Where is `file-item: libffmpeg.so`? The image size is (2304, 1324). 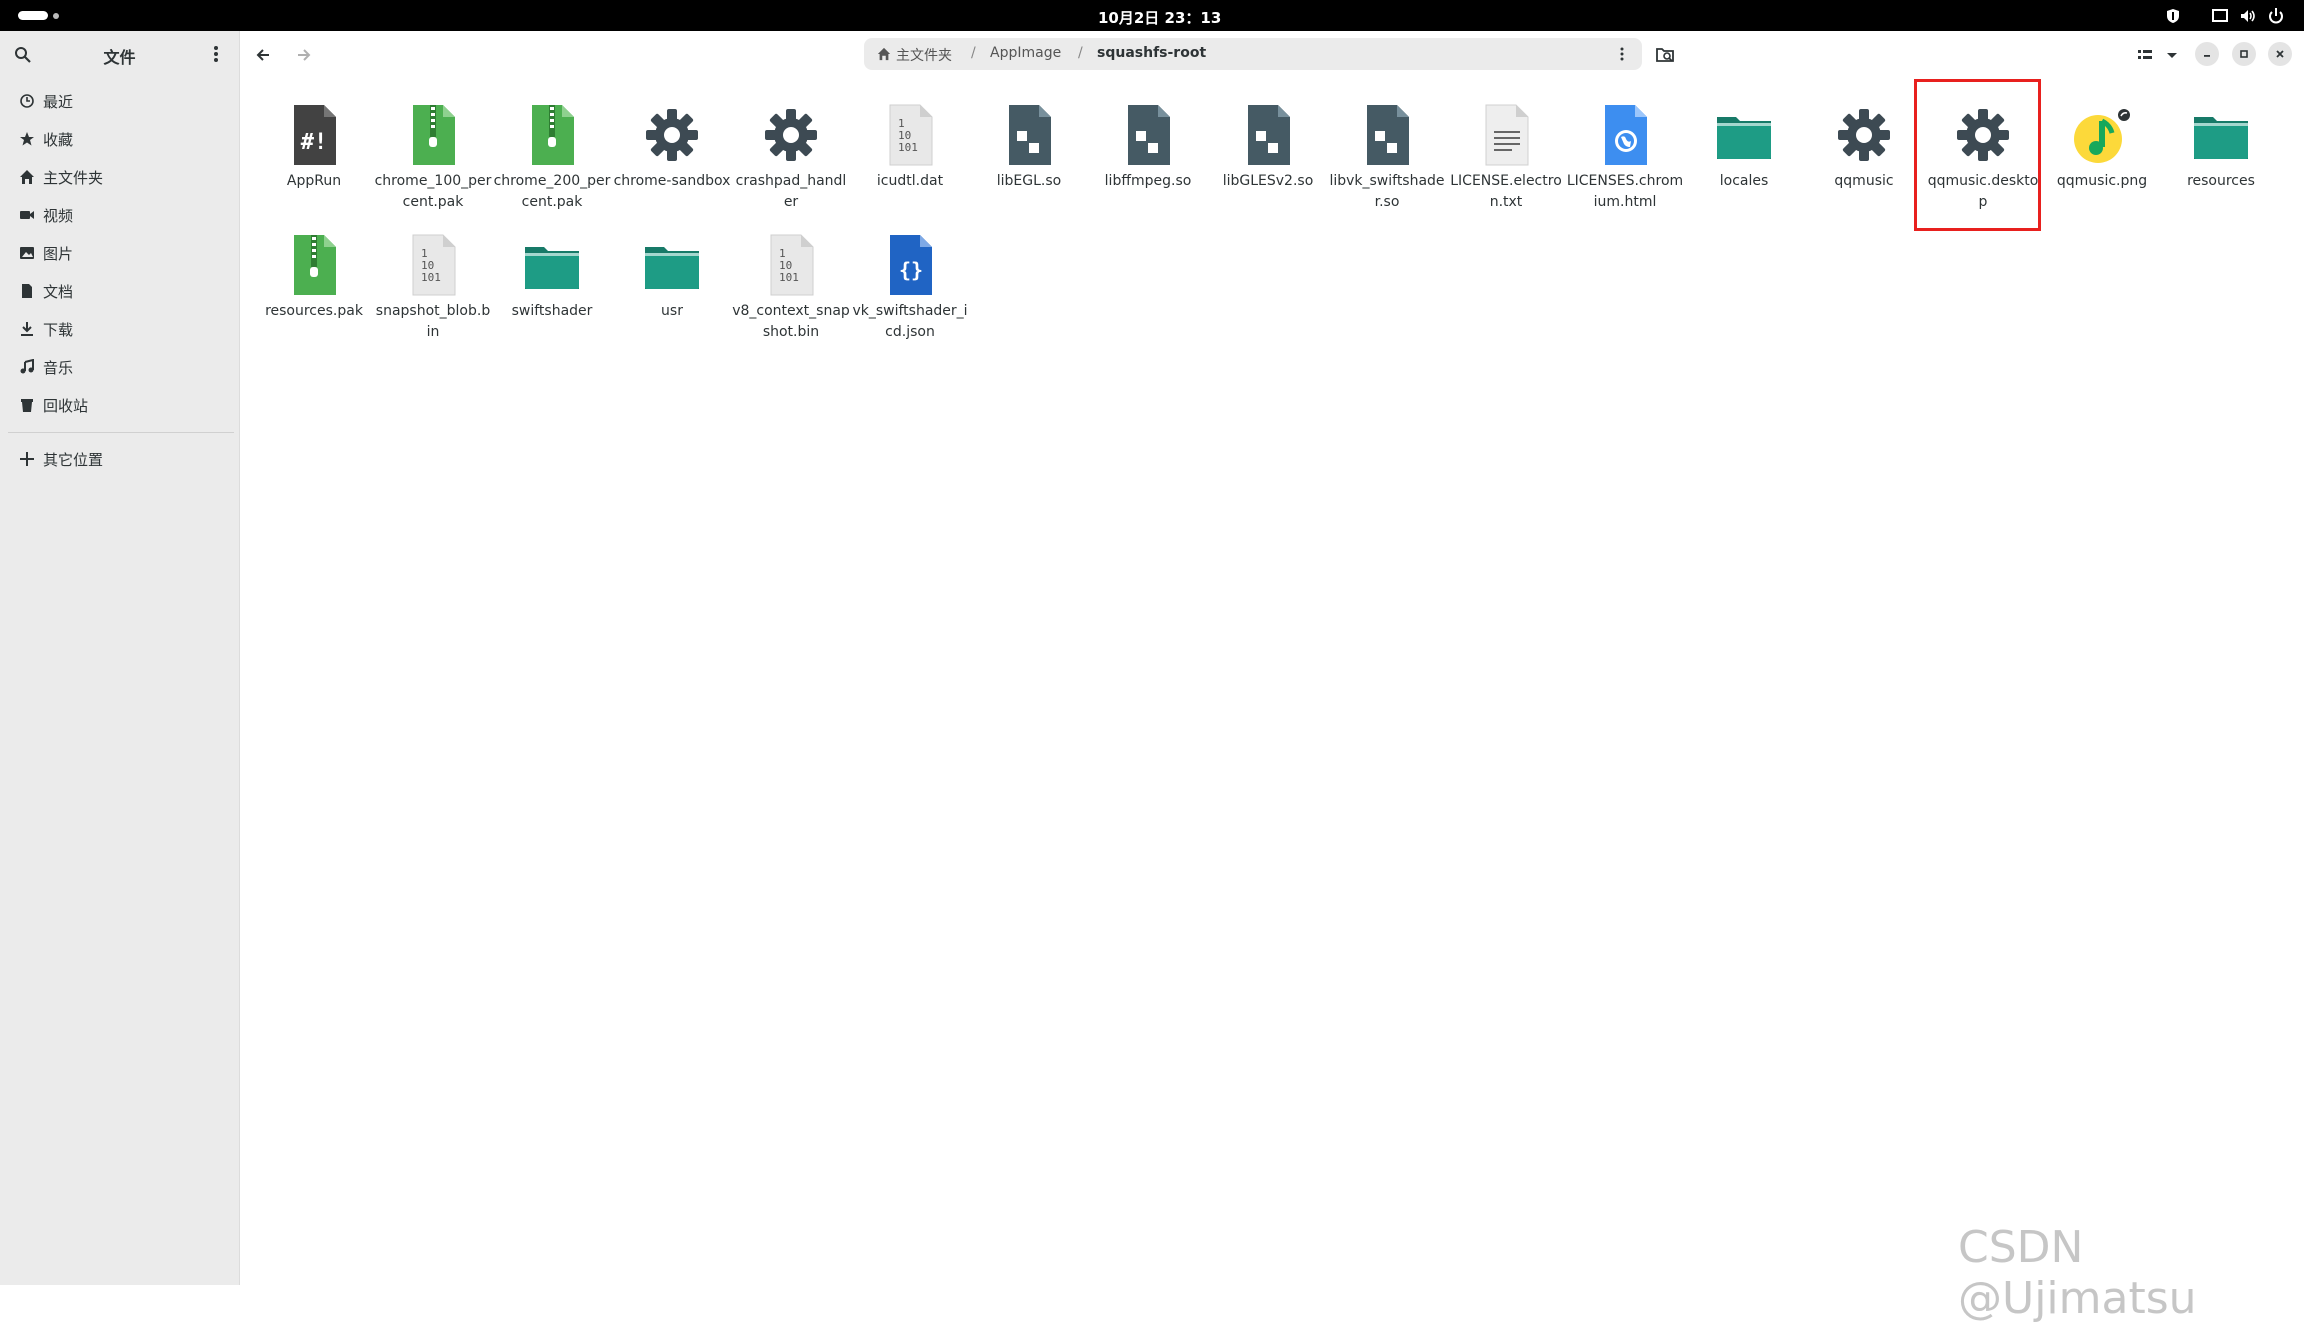 file-item: libffmpeg.so is located at coordinates (1148, 168).